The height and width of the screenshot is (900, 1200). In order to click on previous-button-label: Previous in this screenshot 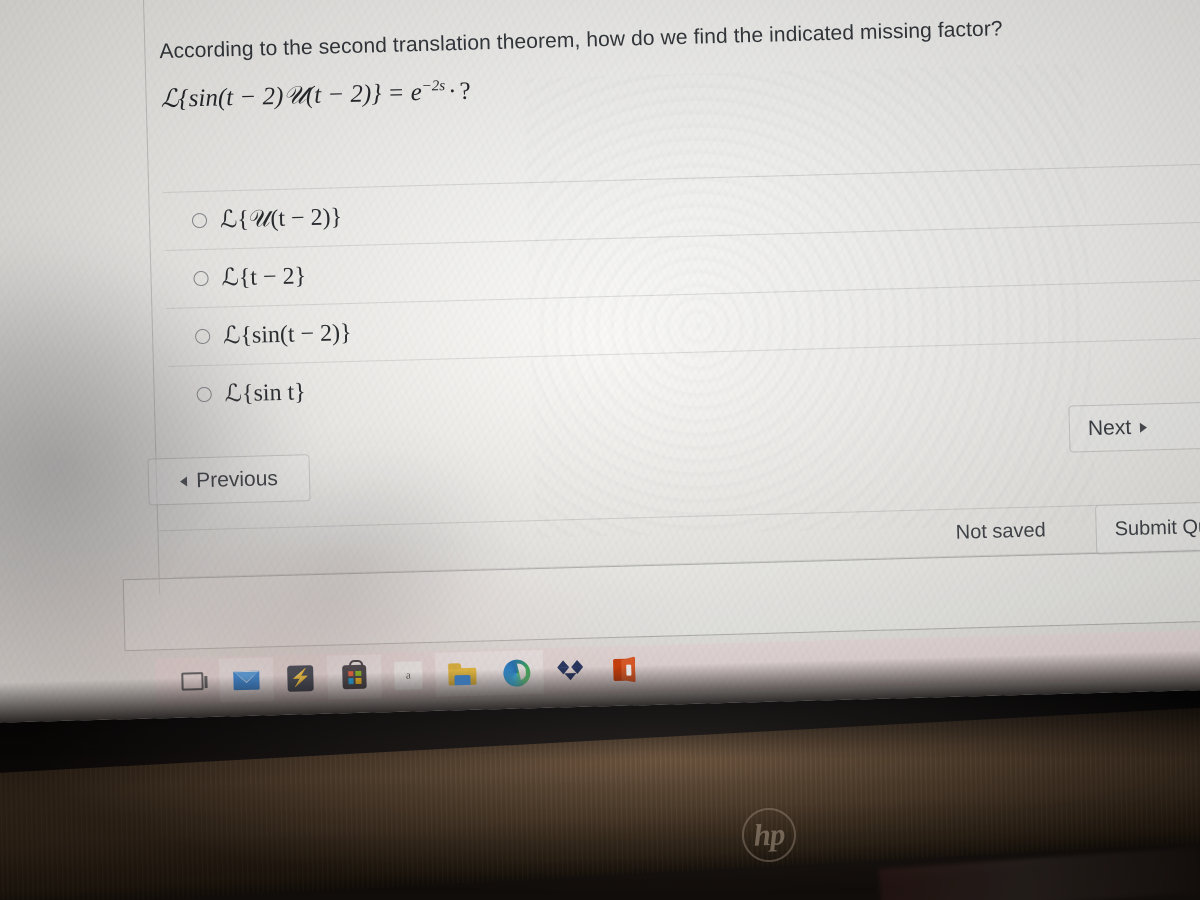, I will do `click(237, 479)`.